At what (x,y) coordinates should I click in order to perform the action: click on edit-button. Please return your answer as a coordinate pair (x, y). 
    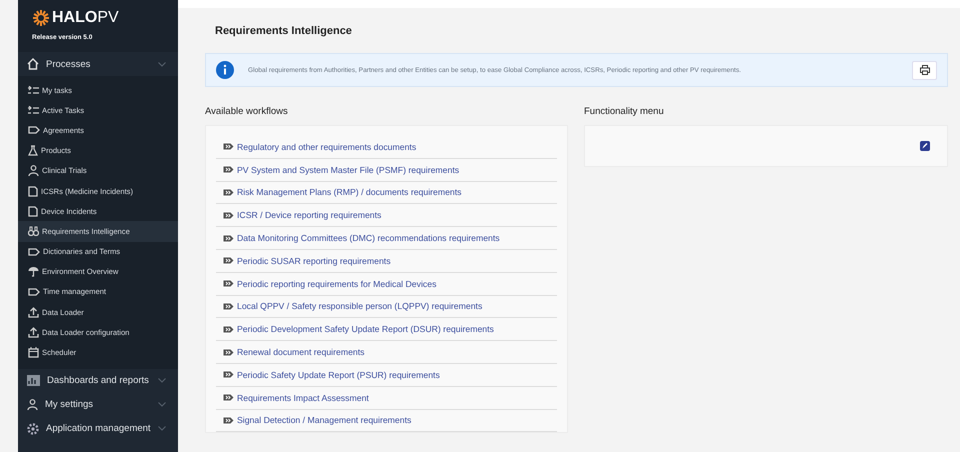
    Looking at the image, I should click on (925, 146).